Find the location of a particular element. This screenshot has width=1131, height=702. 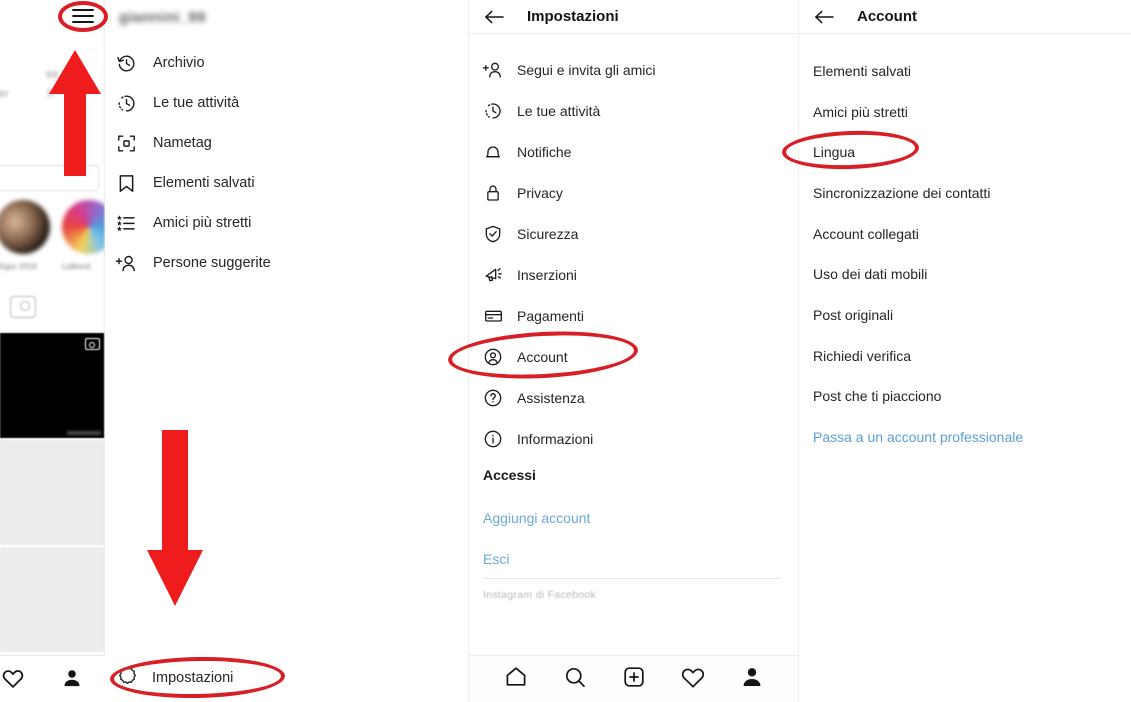

mid-item-privacy: Privacy is located at coordinates (636, 193).